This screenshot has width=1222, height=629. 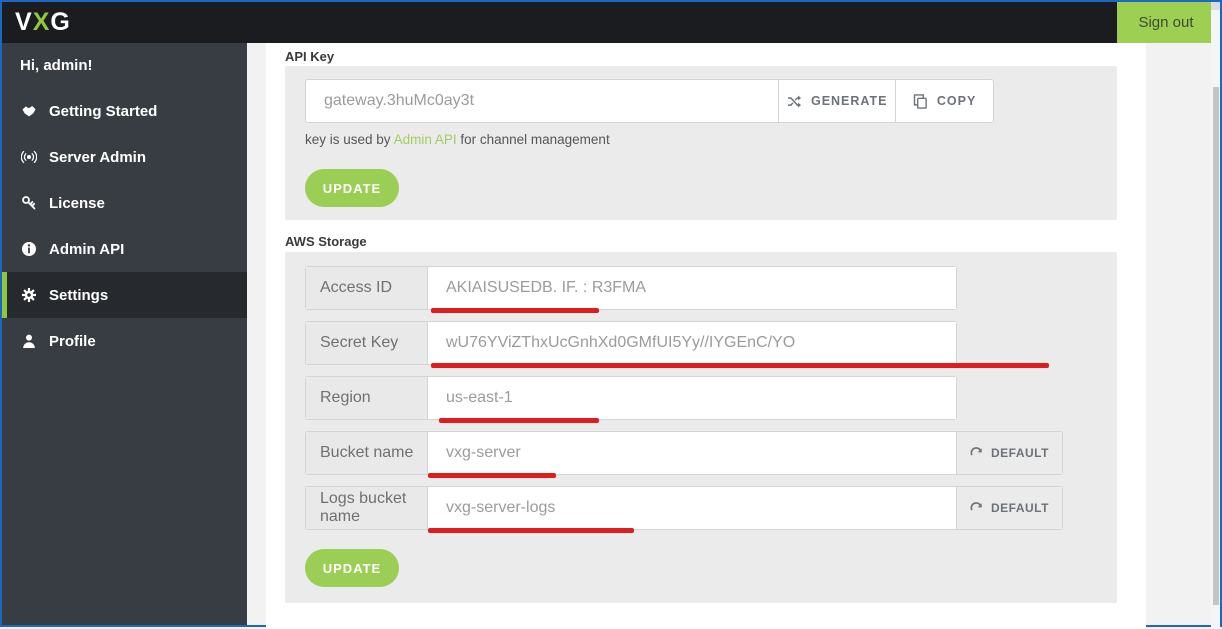 I want to click on sidebar-item-server-admin: Server Admin, so click(x=124, y=157).